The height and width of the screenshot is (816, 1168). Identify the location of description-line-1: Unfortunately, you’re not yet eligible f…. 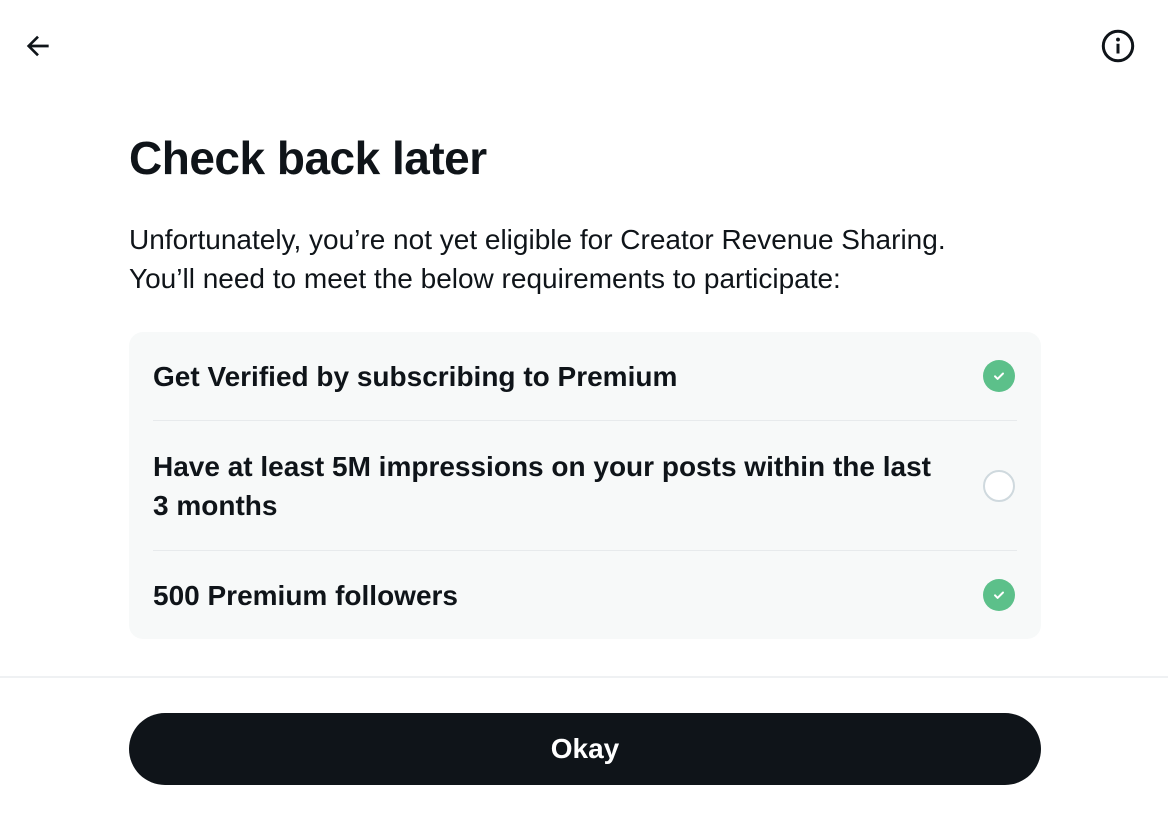
(537, 239).